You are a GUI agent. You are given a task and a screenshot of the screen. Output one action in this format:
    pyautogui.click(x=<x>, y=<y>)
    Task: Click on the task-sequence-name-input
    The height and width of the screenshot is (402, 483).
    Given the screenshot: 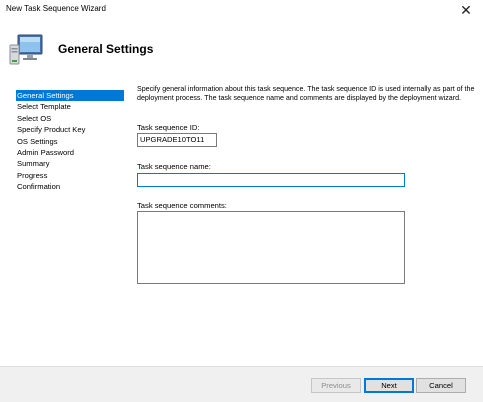 What is the action you would take?
    pyautogui.click(x=271, y=180)
    